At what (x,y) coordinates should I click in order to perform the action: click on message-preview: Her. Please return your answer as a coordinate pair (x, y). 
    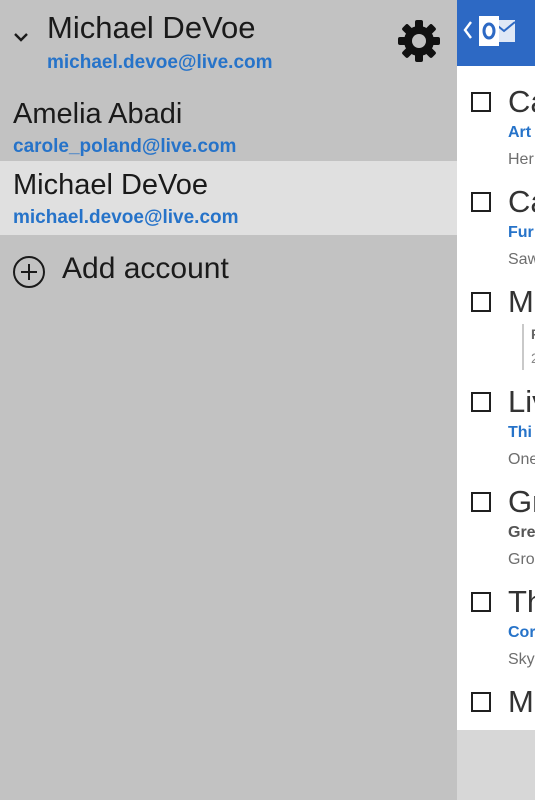
    Looking at the image, I should click on (521, 159).